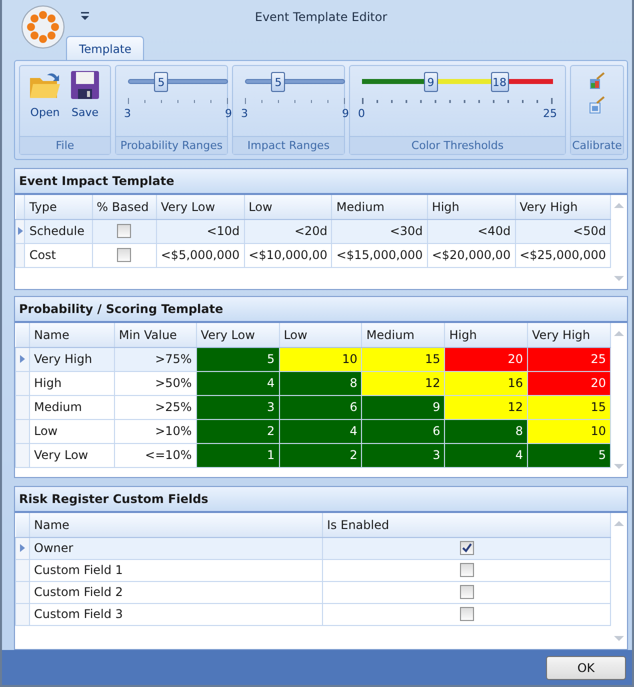  What do you see at coordinates (321, 17) in the screenshot?
I see `window-title: Event Template Editor` at bounding box center [321, 17].